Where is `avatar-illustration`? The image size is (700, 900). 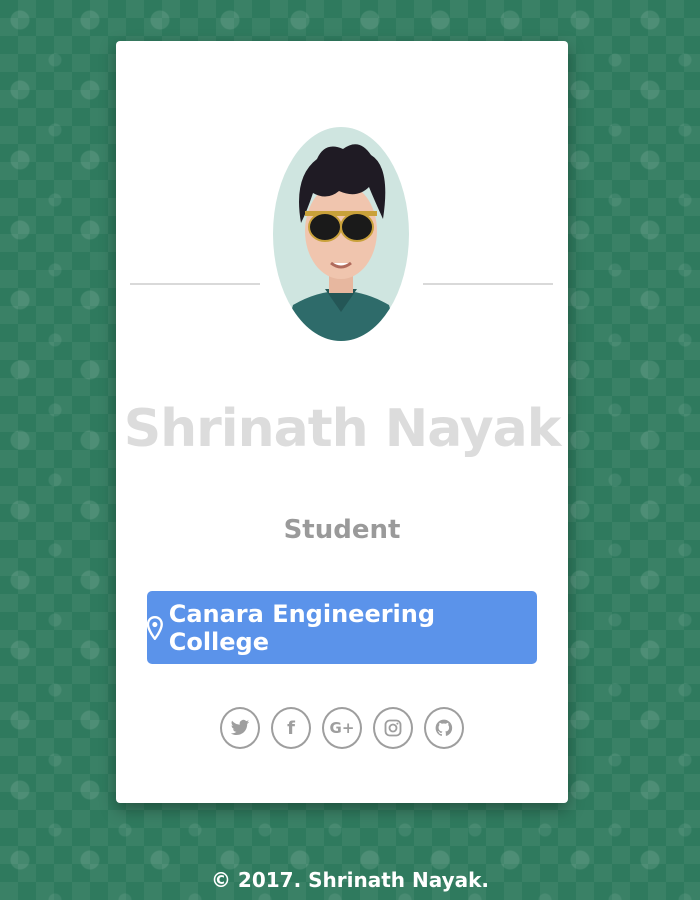 avatar-illustration is located at coordinates (341, 242).